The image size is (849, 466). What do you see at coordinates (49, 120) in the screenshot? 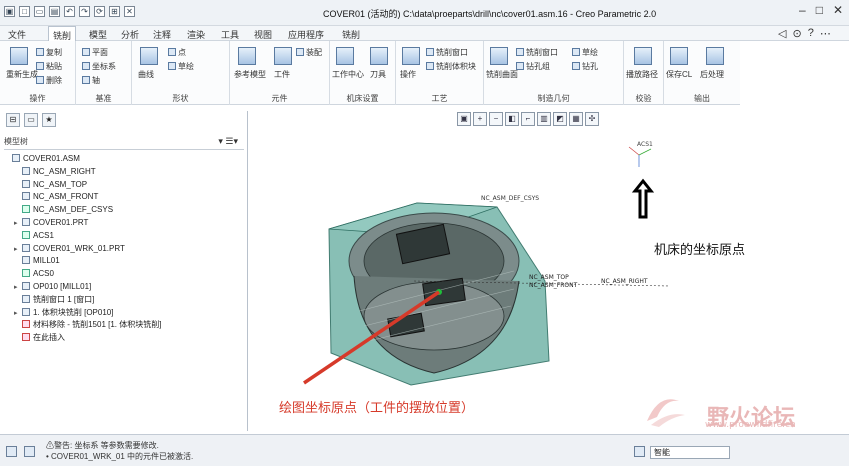
I see `favorites-tab-icon: ★` at bounding box center [49, 120].